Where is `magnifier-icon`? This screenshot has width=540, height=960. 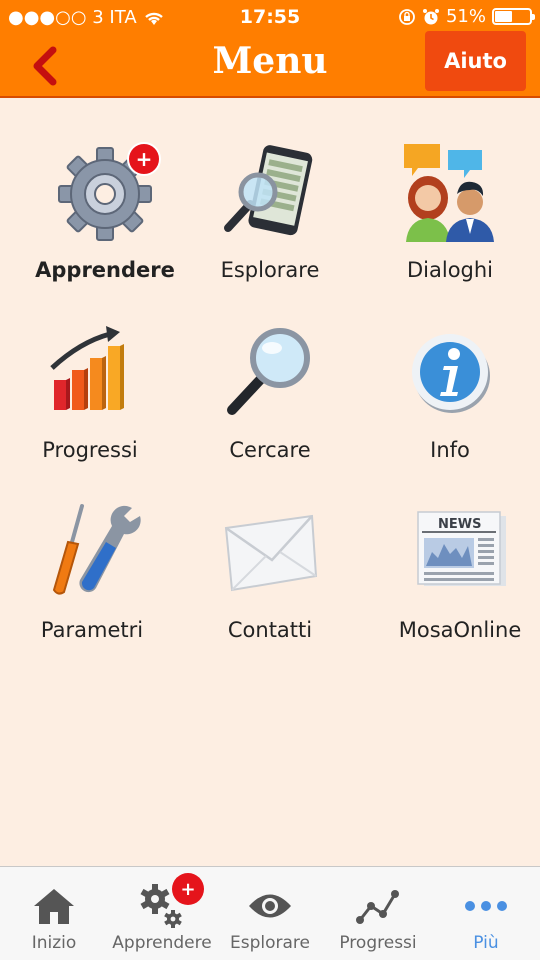 magnifier-icon is located at coordinates (268, 371).